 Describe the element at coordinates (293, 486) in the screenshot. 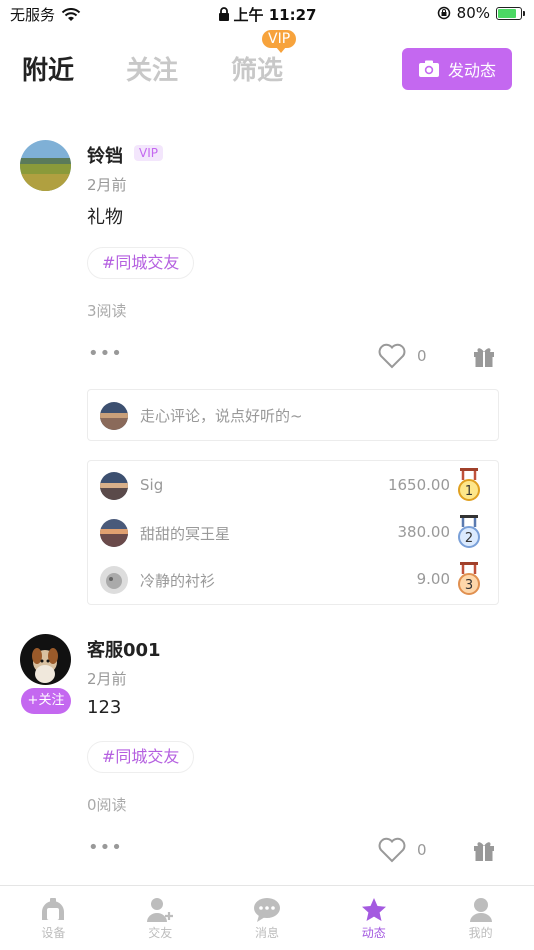

I see `gift-row: Sig 1650.00 1` at that location.